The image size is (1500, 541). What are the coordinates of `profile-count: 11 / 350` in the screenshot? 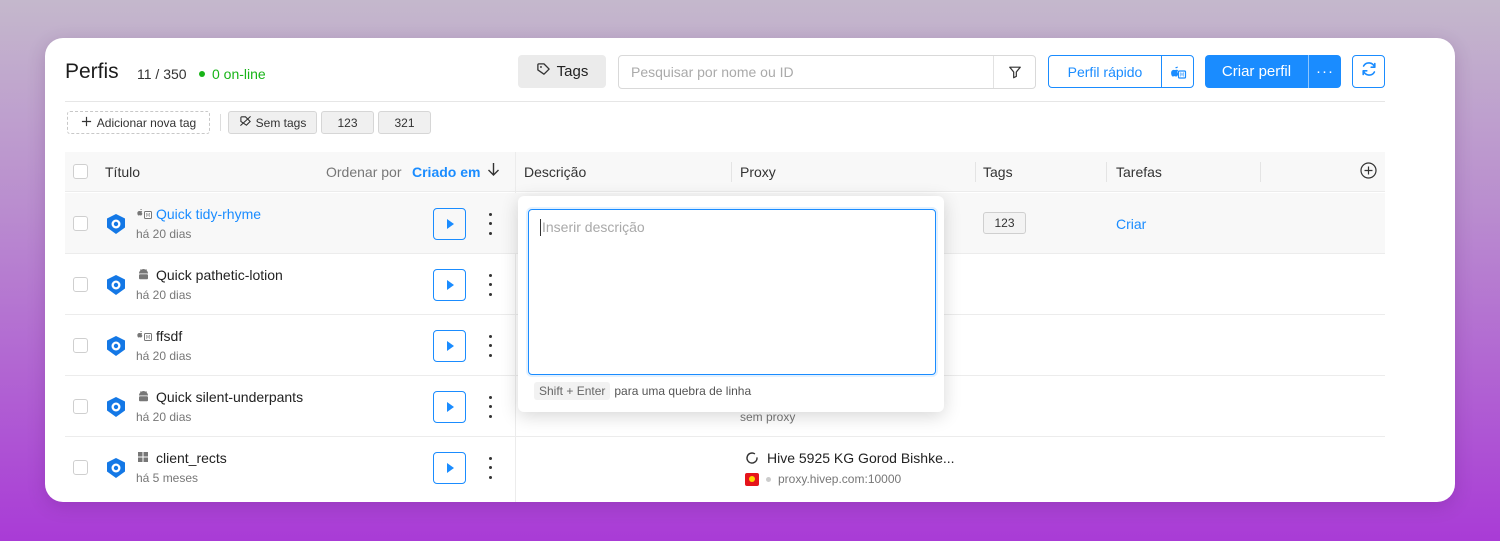 It's located at (162, 74).